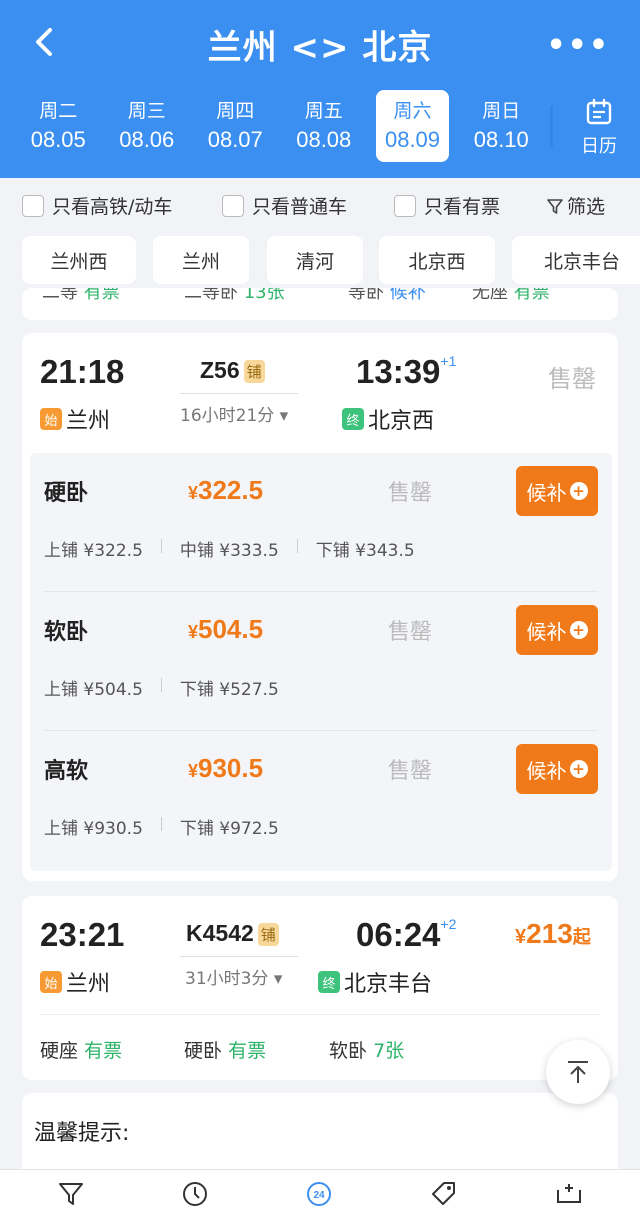 The image size is (640, 1207). Describe the element at coordinates (203, 1051) in the screenshot. I see `seat-type: 硬卧` at that location.